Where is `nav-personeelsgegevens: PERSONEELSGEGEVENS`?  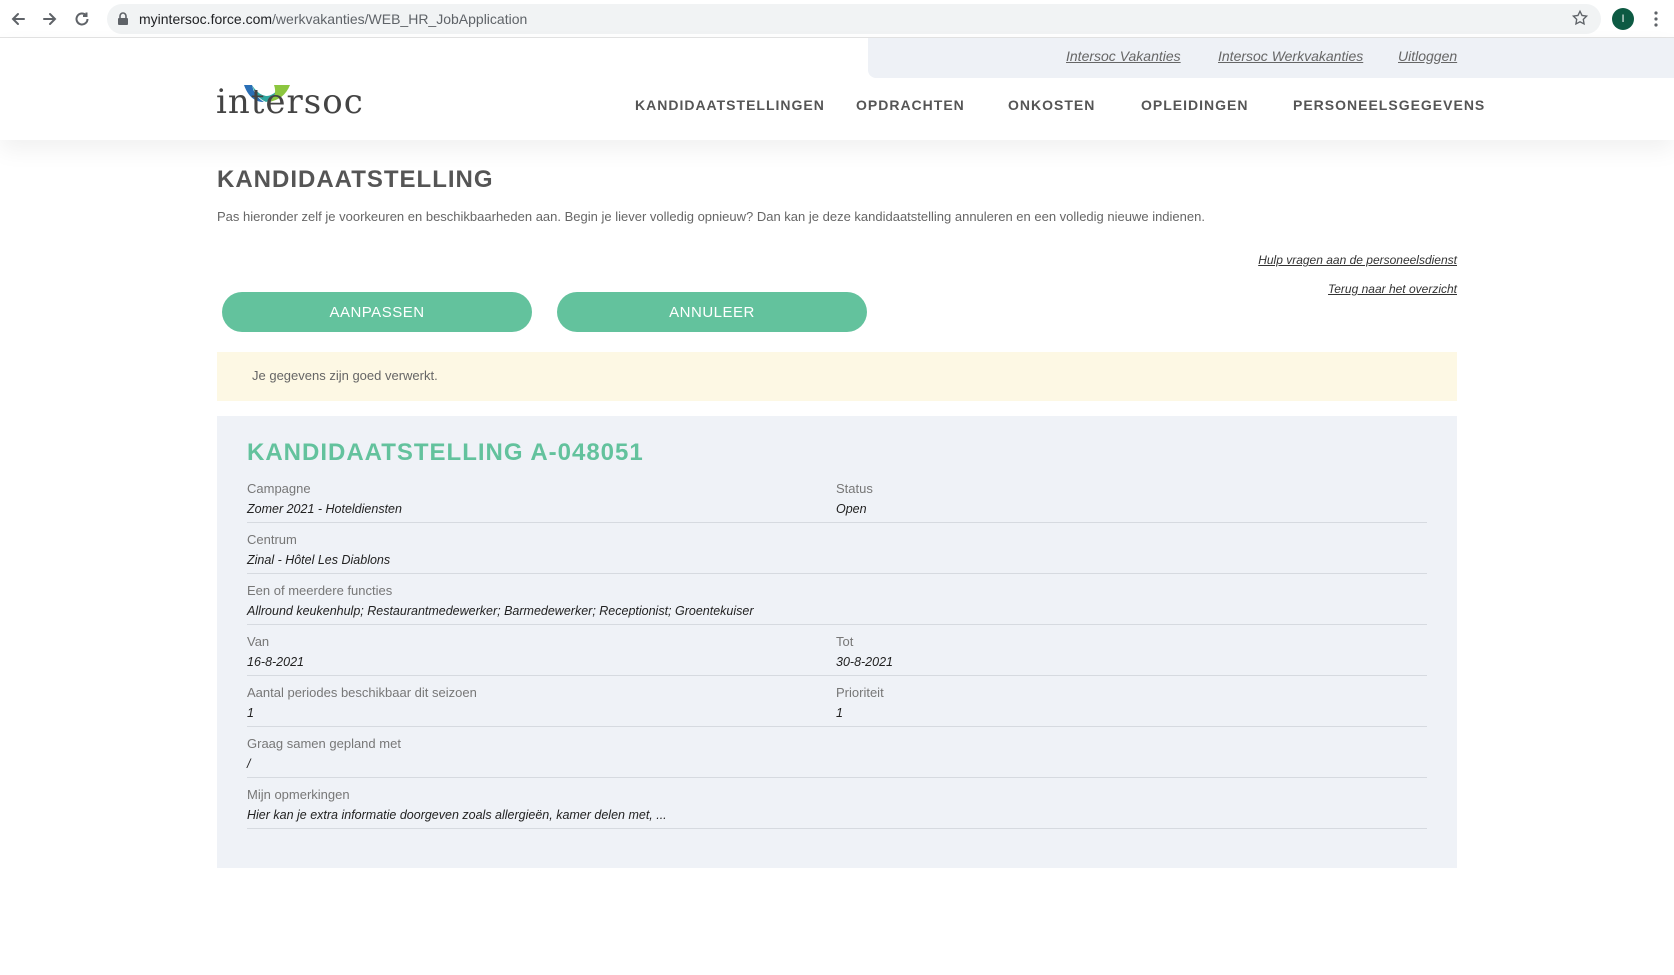 nav-personeelsgegevens: PERSONEELSGEGEVENS is located at coordinates (1389, 105).